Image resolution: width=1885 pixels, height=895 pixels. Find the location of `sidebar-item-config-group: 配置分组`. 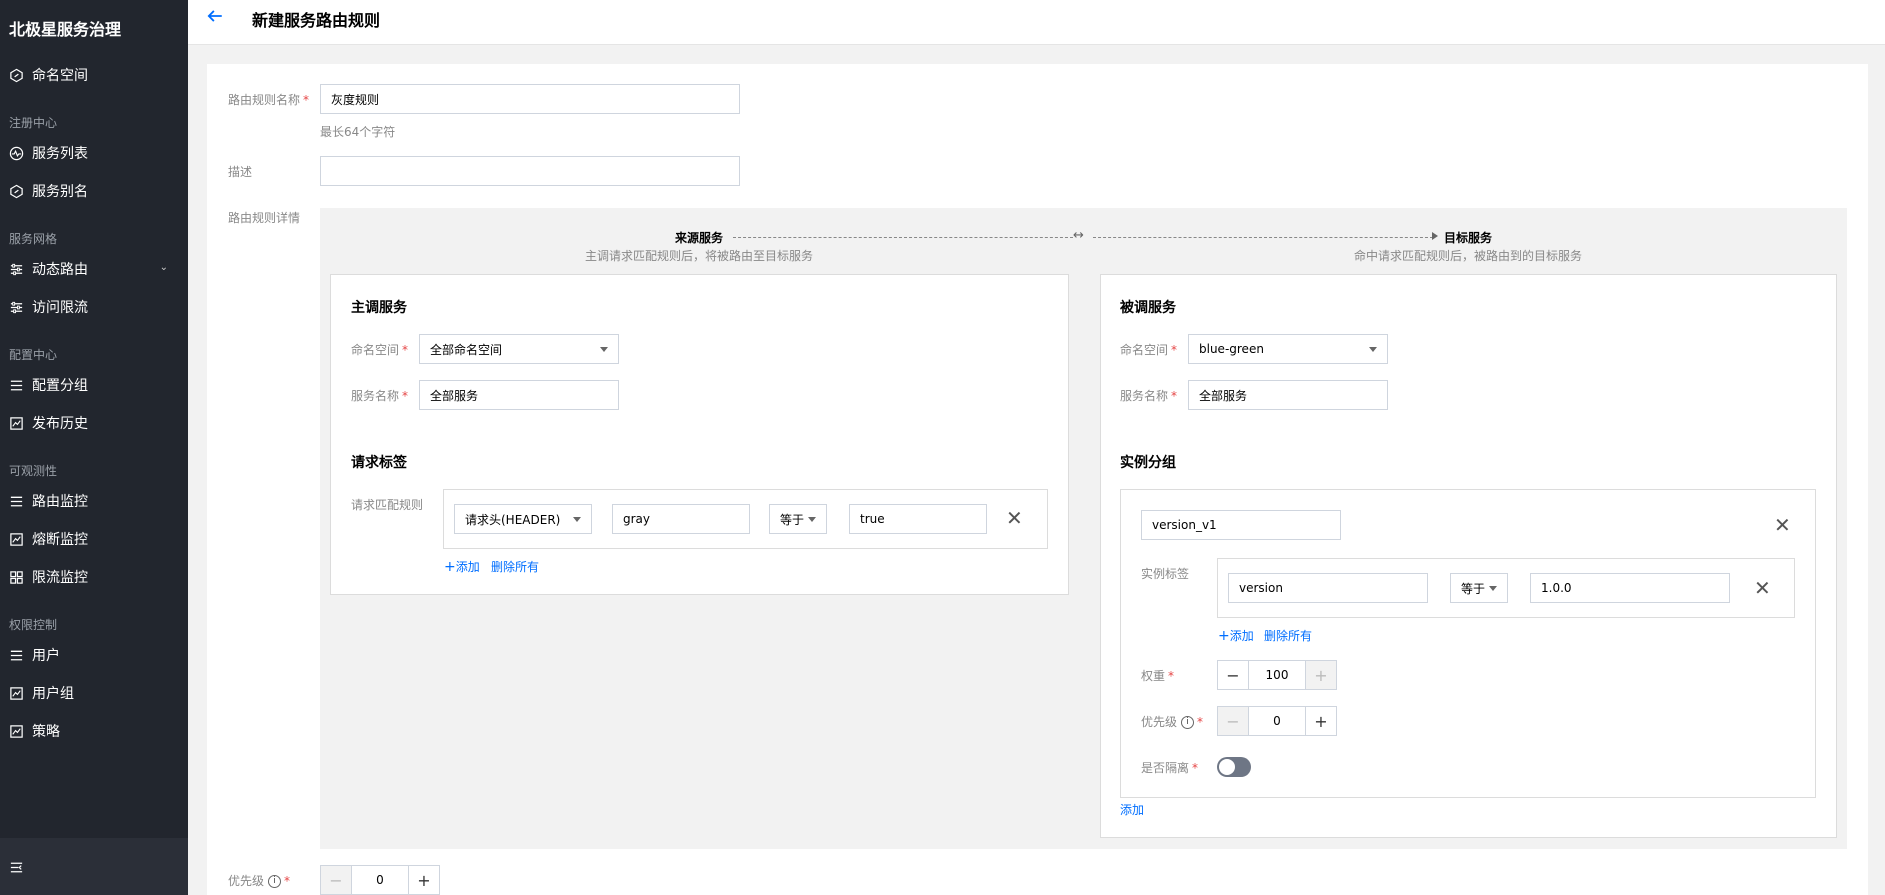

sidebar-item-config-group: 配置分组 is located at coordinates (94, 385).